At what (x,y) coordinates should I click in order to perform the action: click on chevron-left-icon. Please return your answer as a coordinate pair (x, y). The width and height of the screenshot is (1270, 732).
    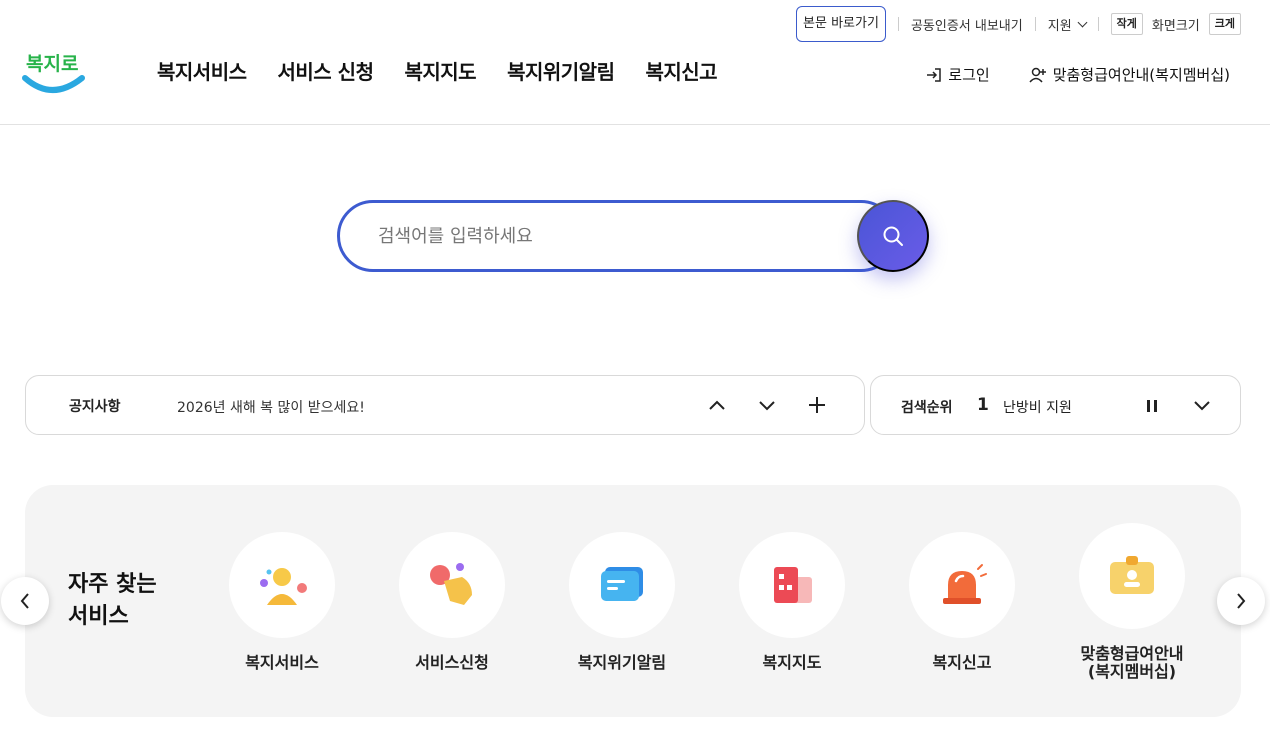
    Looking at the image, I should click on (24, 601).